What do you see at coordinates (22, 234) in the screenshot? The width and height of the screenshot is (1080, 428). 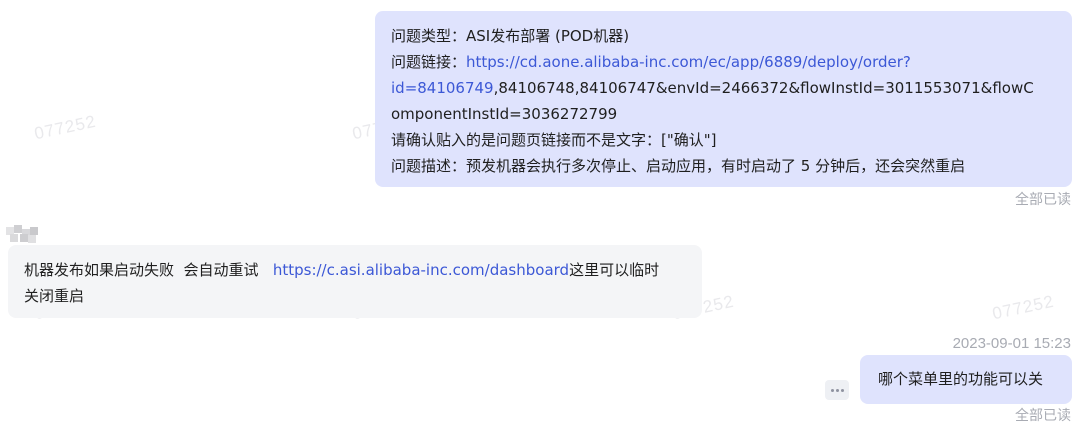 I see `avatar` at bounding box center [22, 234].